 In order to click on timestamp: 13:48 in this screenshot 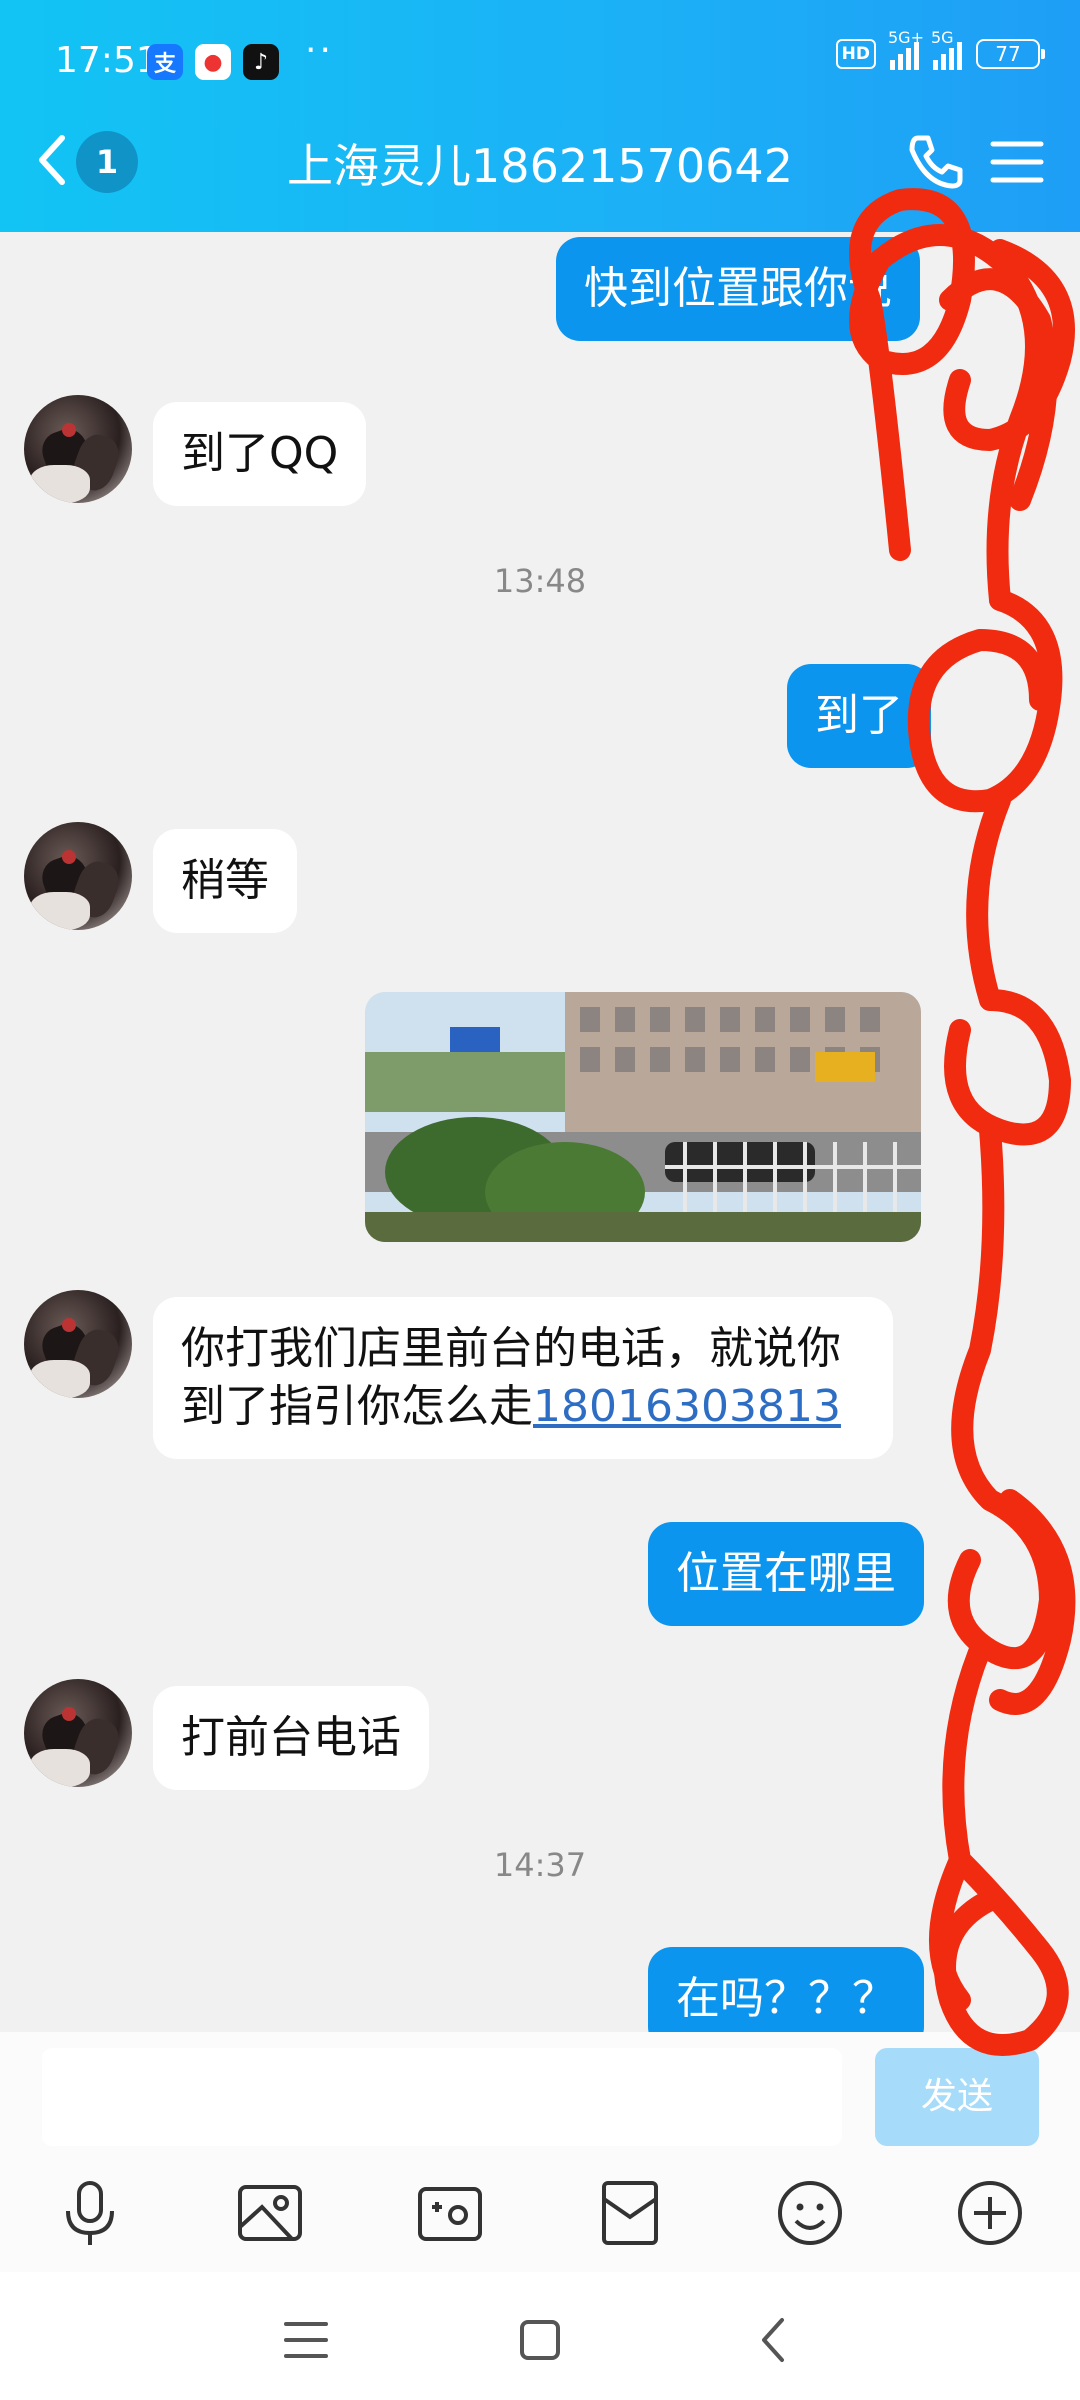, I will do `click(540, 581)`.